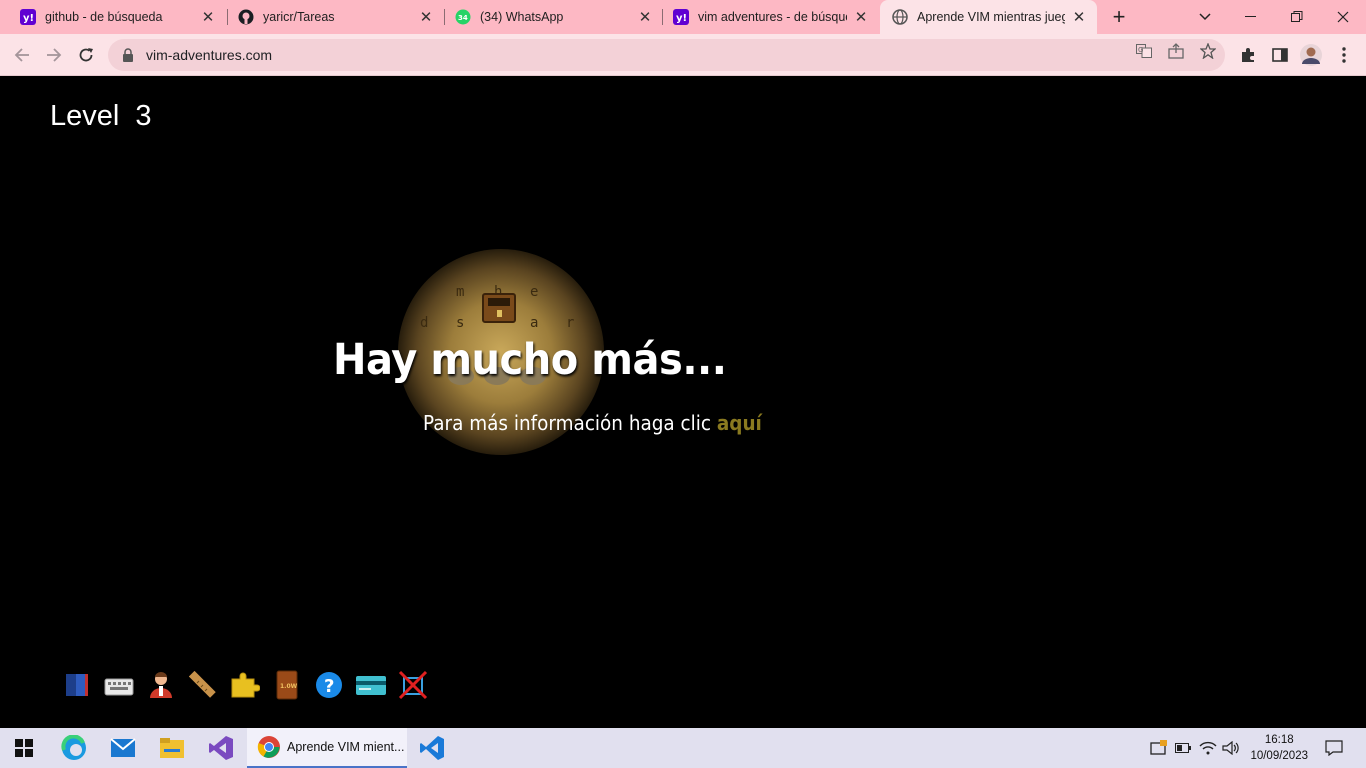 This screenshot has width=1366, height=768. I want to click on side-panel-icon, so click(1280, 55).